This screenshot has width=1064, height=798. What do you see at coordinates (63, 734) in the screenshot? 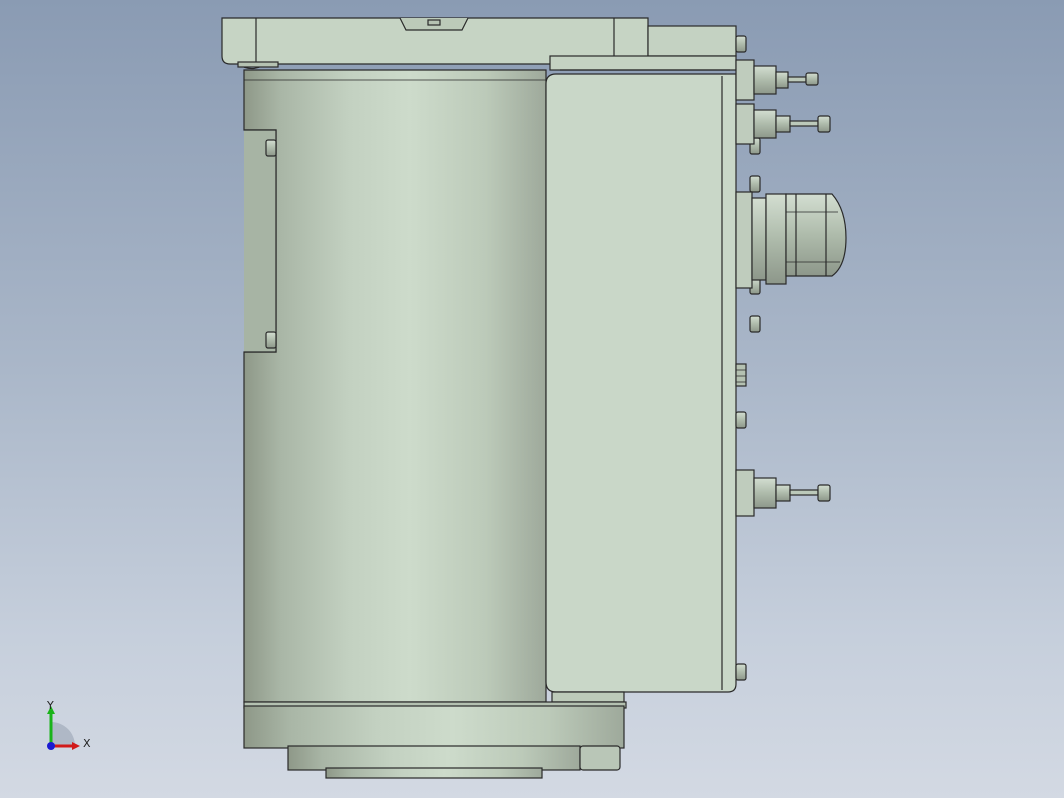
I see `triad-arc-shading` at bounding box center [63, 734].